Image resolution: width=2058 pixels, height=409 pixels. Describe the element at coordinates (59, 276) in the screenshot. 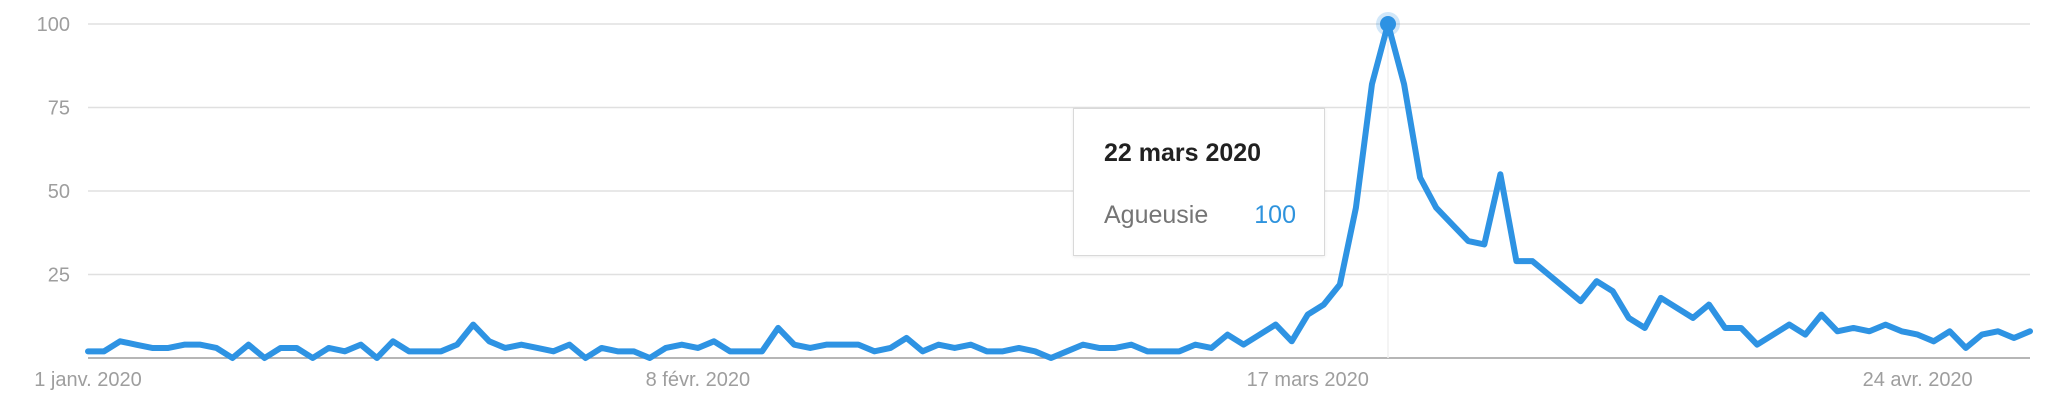

I see `y-tick-label-25: 25` at that location.